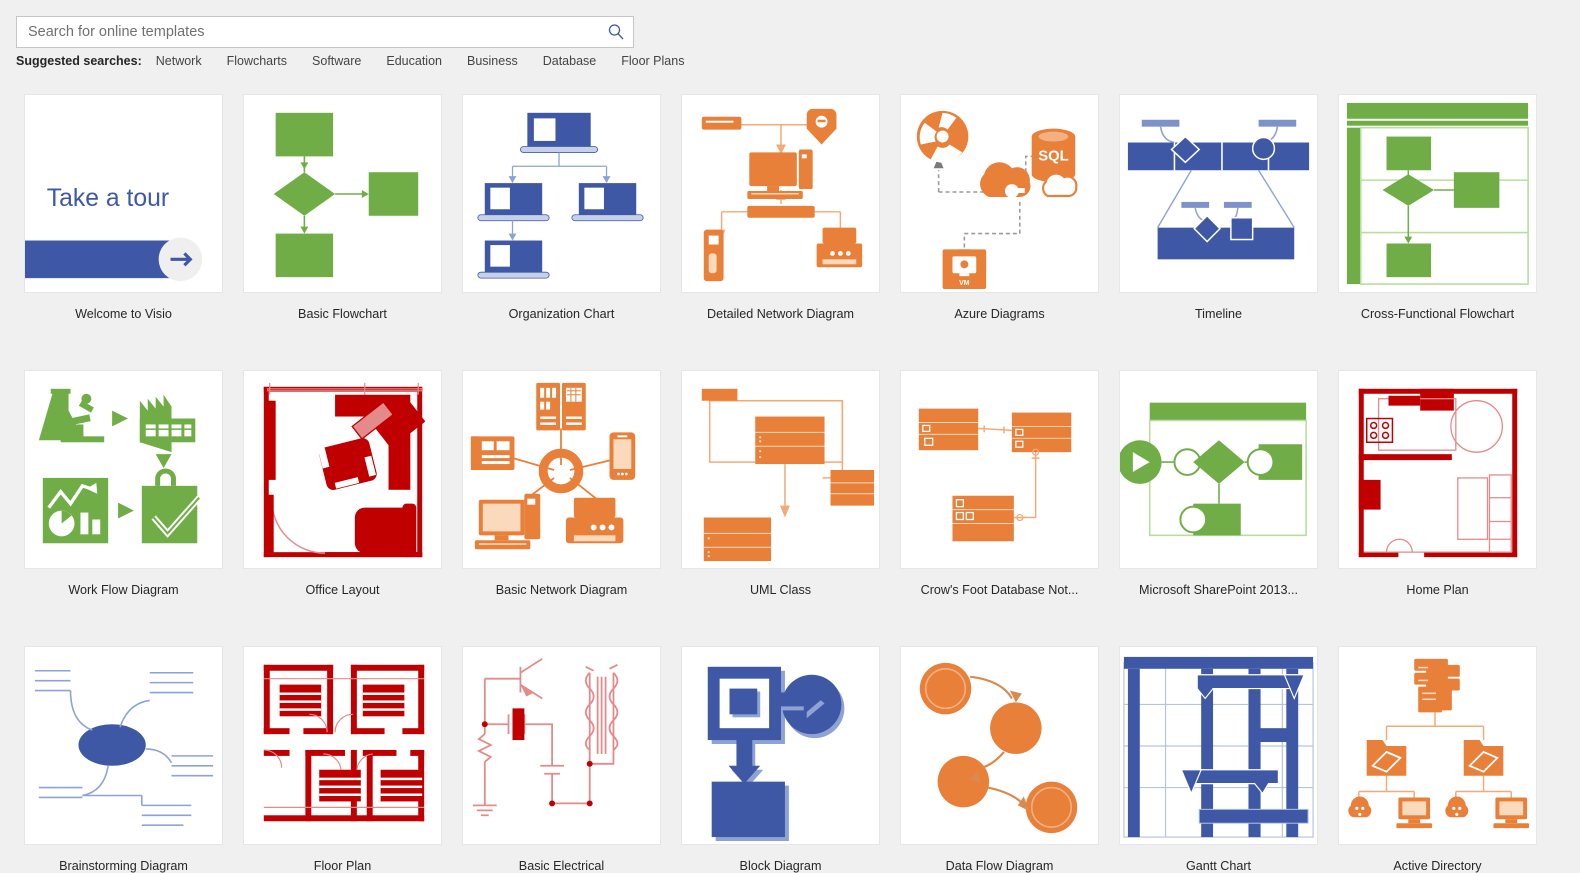  Describe the element at coordinates (1437, 469) in the screenshot. I see `template-thumbnail-home-plan` at that location.